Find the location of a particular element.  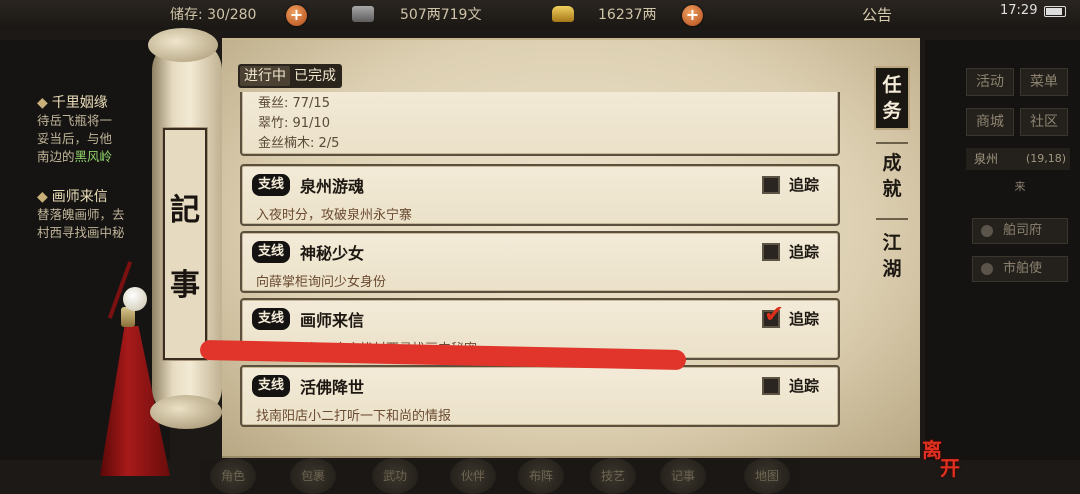

scroll-roll-top is located at coordinates (183, 45).